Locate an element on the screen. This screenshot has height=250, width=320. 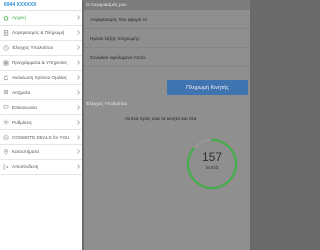
account-section-title: Ο Λογαριασμός μου is located at coordinates (106, 4).